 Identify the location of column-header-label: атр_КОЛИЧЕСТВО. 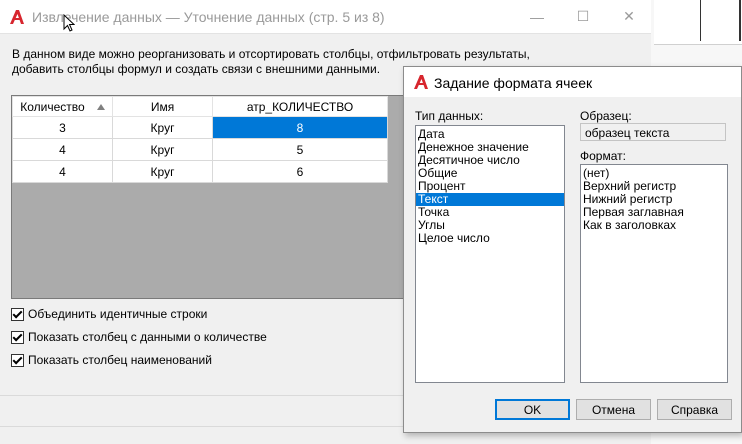
(300, 106).